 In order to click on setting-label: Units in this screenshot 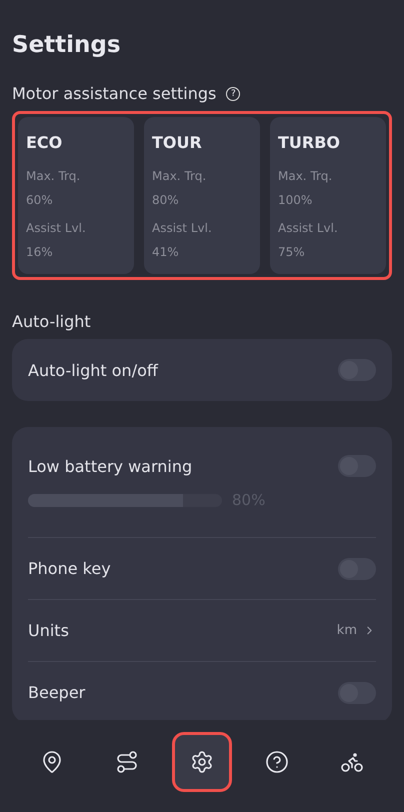, I will do `click(48, 630)`.